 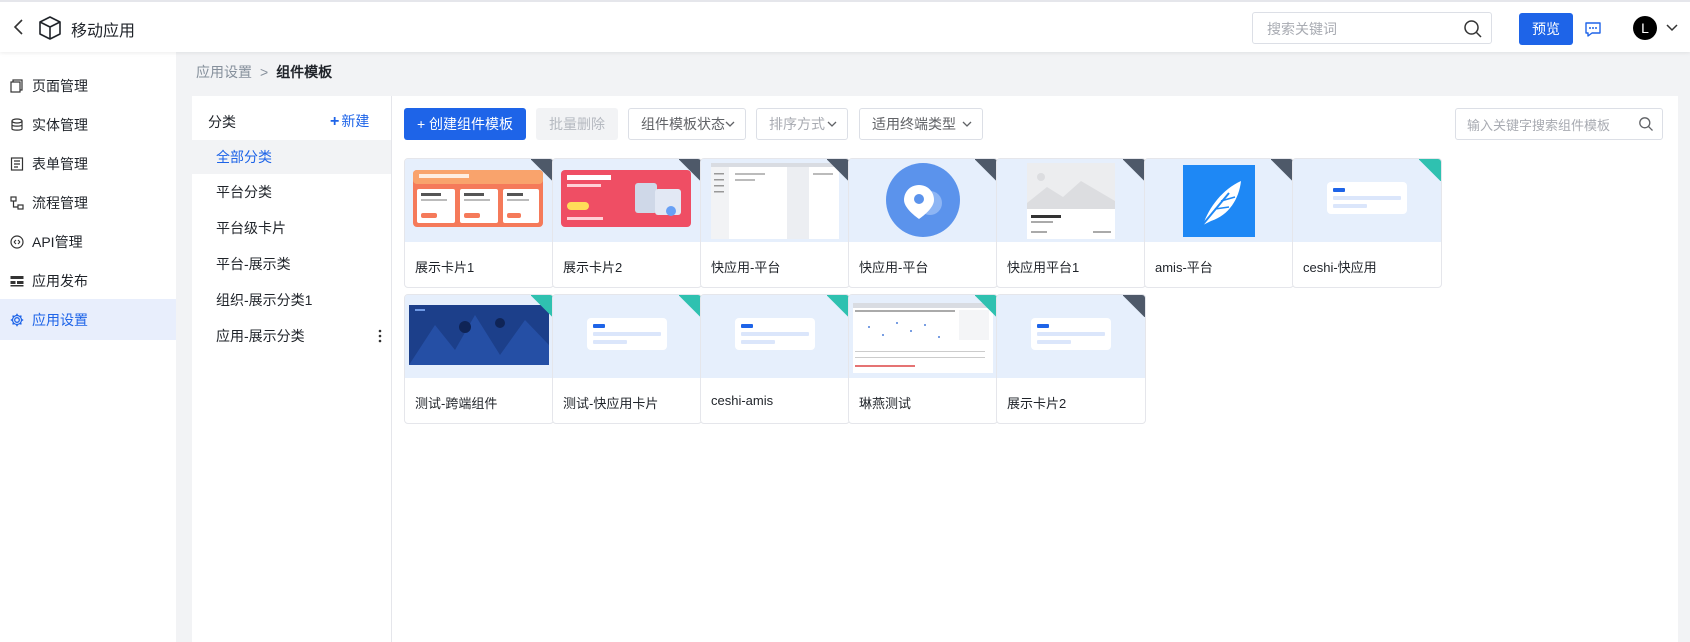 What do you see at coordinates (1043, 267) in the screenshot?
I see `card-name: 快应用平台1` at bounding box center [1043, 267].